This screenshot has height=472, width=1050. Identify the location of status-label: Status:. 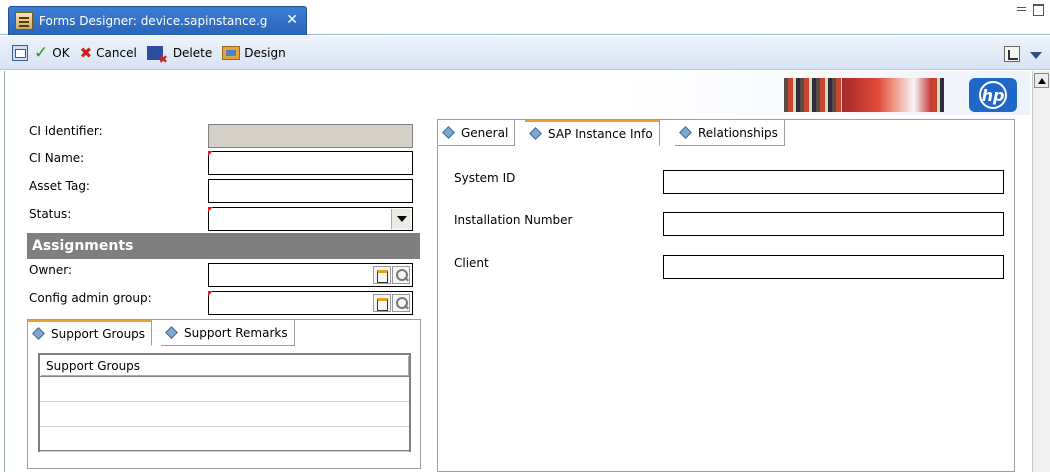
(50, 214).